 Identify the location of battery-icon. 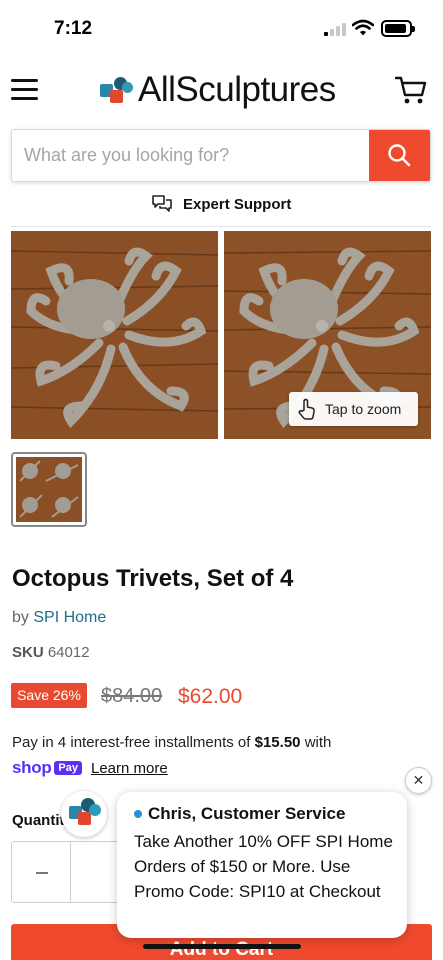
(398, 28).